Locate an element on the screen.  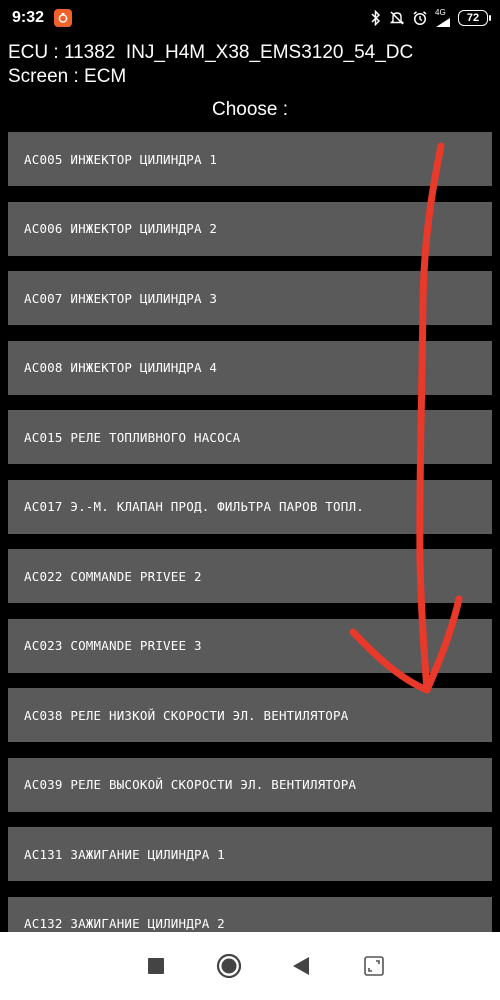
recent-apps-icon is located at coordinates (156, 966).